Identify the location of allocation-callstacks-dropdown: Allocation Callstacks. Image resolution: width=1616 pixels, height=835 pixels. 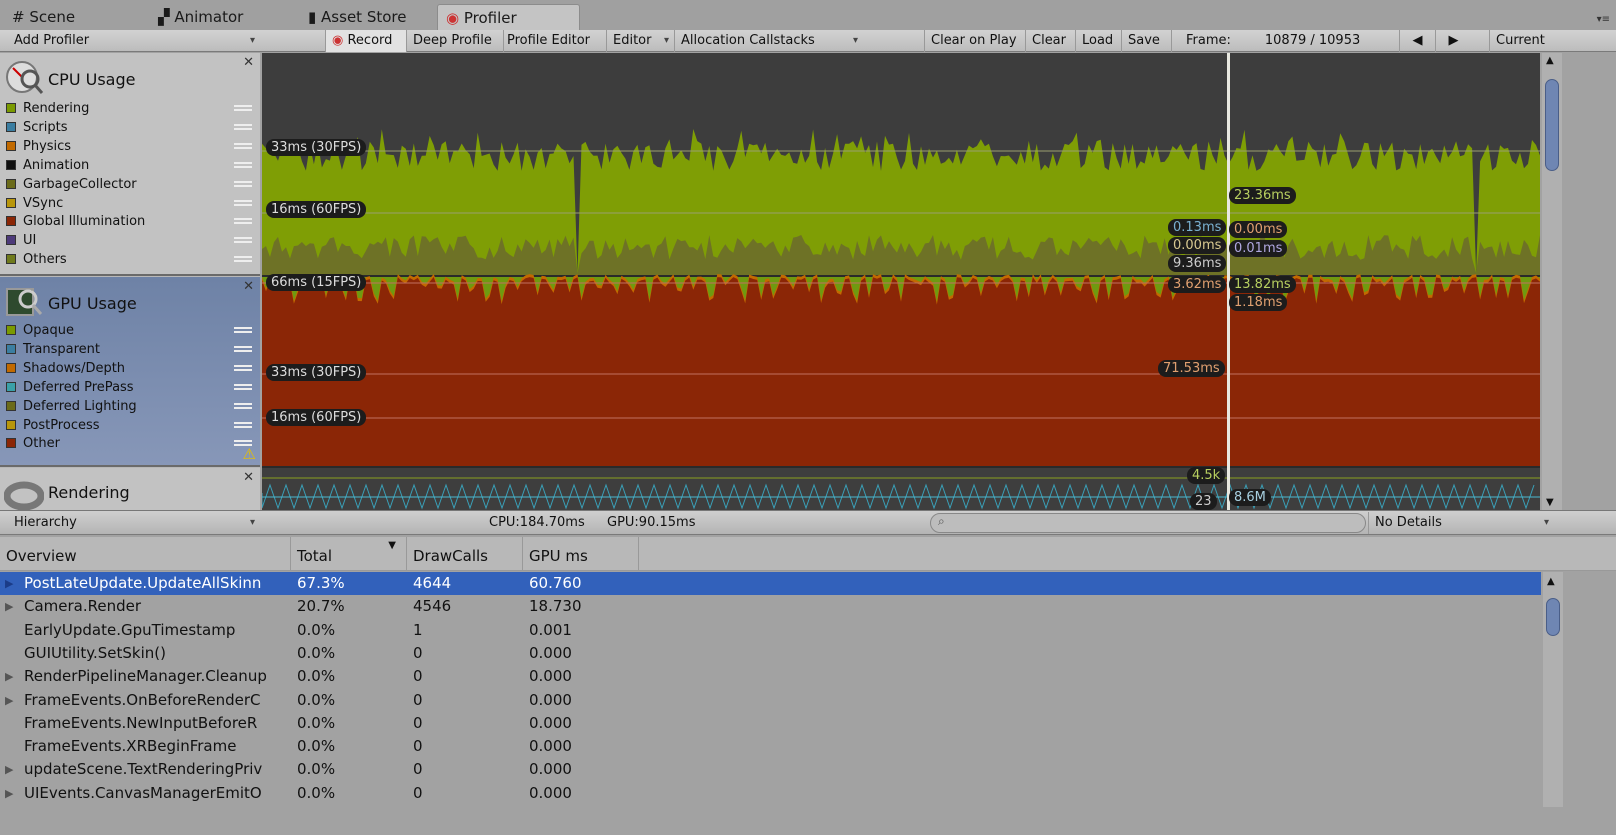
(768, 41).